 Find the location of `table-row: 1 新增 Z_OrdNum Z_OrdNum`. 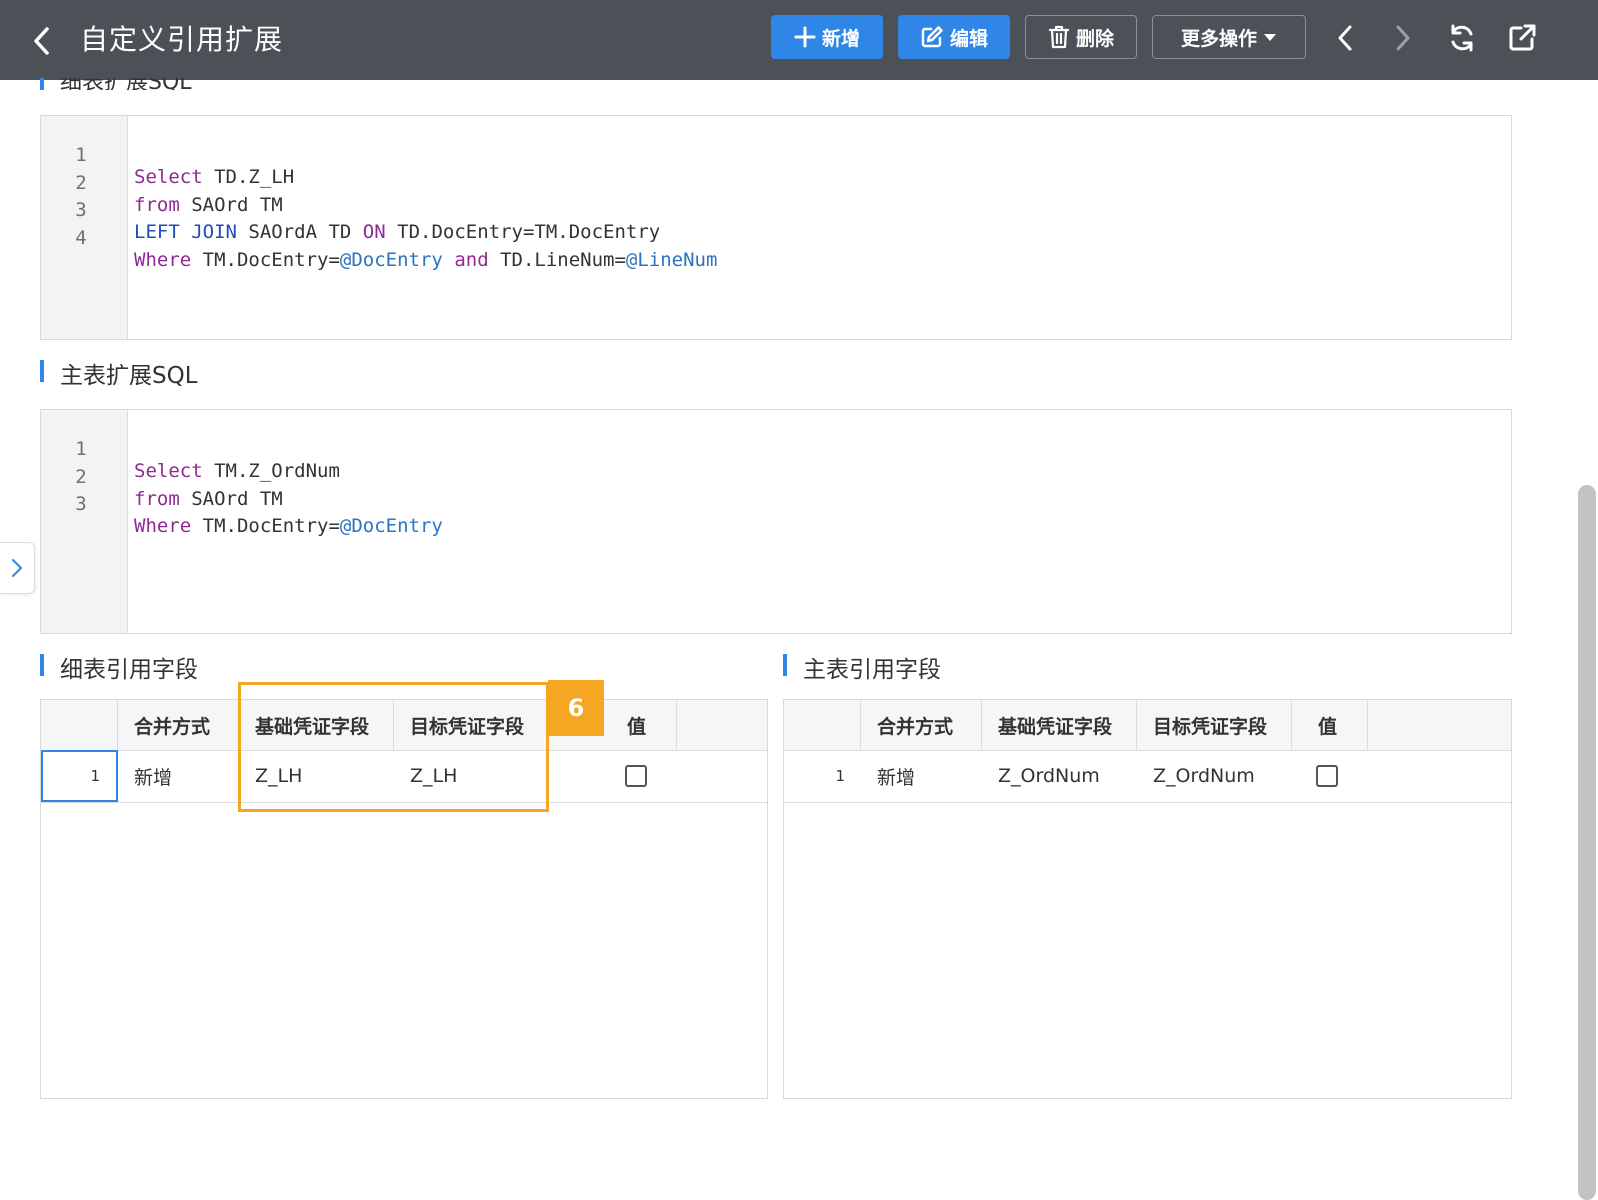

table-row: 1 新增 Z_OrdNum Z_OrdNum is located at coordinates (1147, 776).